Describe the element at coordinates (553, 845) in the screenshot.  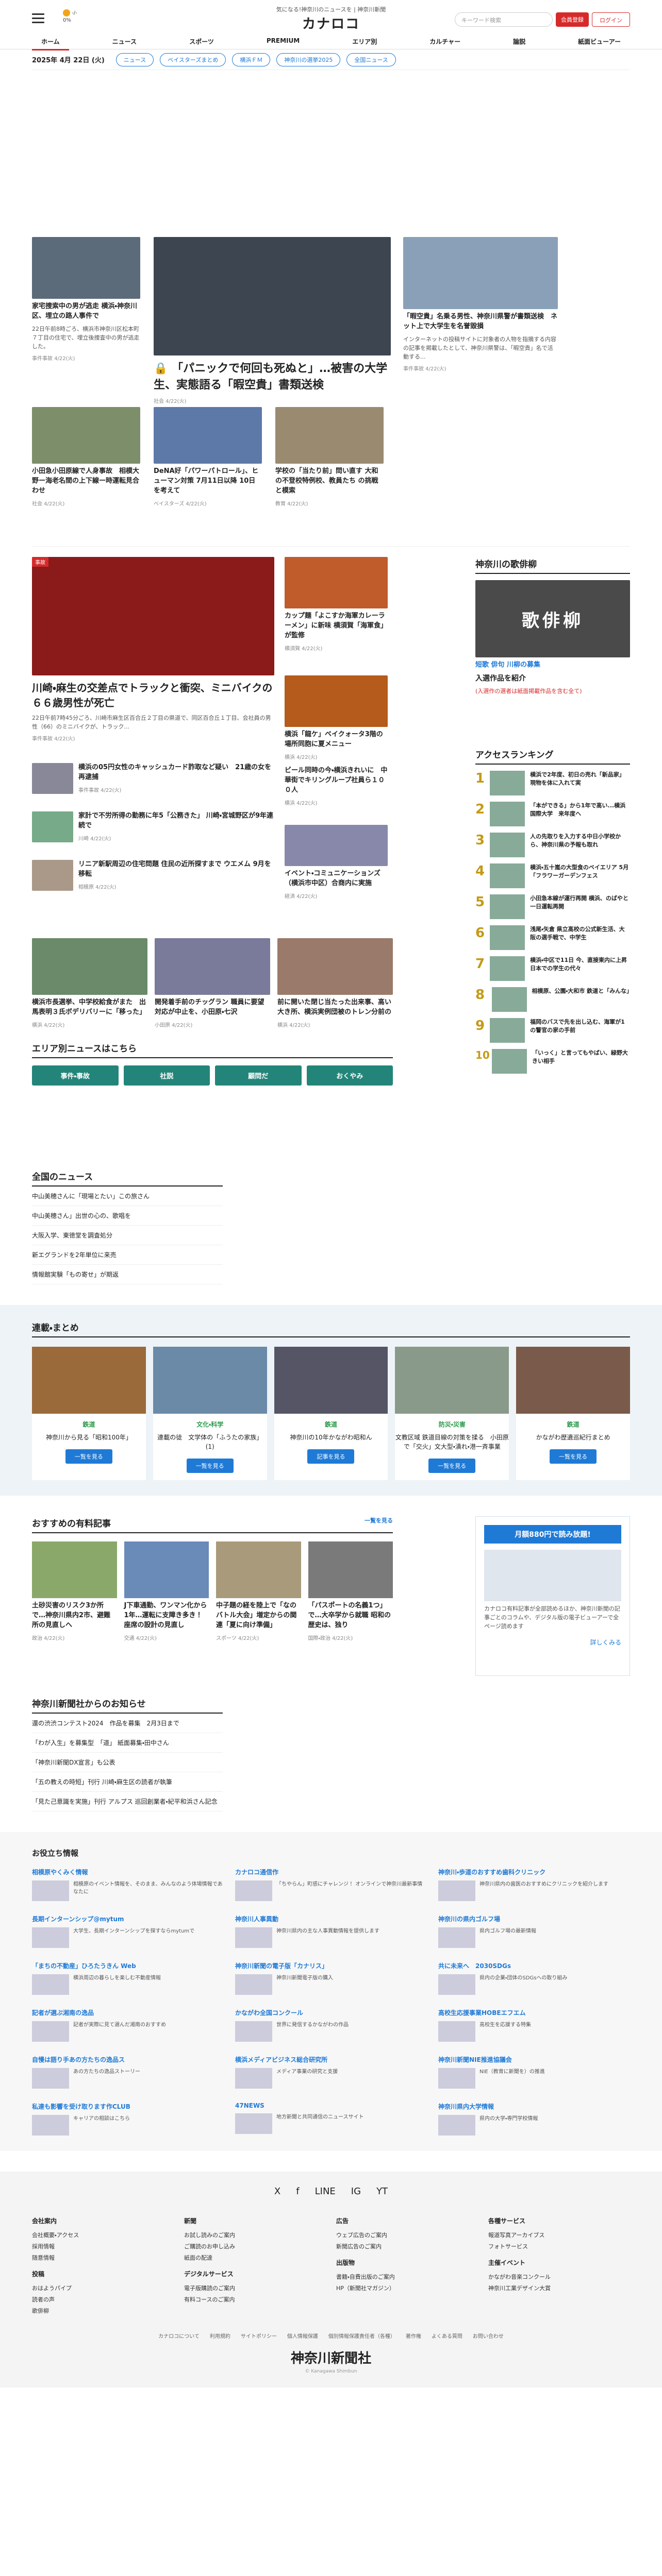
I see `ranking-item: 3 人の先取りを入力する中日小学校から、神奈川県の予報も取れ` at that location.